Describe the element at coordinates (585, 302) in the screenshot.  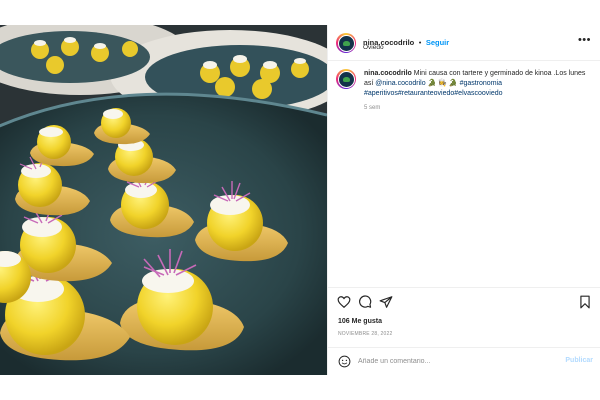
I see `bookmark-icon` at that location.